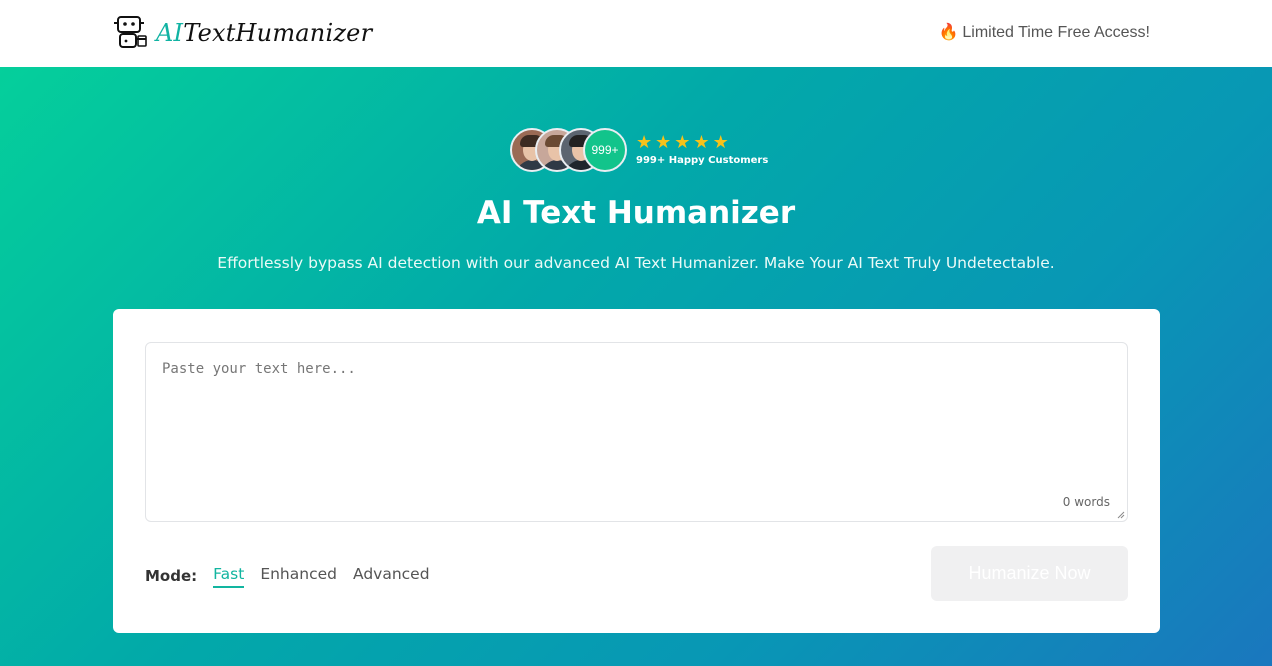  Describe the element at coordinates (1029, 573) in the screenshot. I see `humanize-now-button: Humanize Now` at that location.